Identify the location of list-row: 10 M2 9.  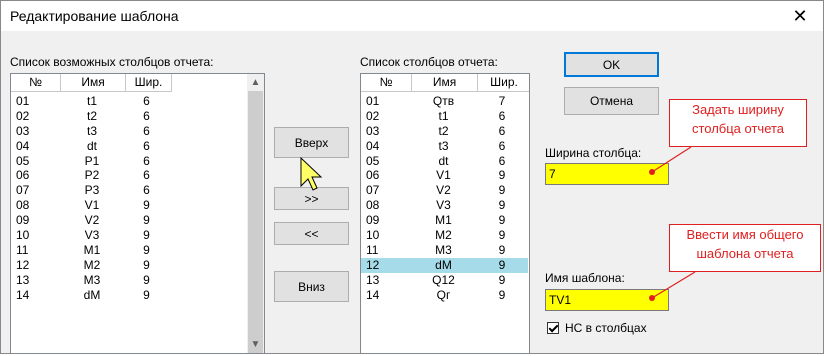
(444, 235).